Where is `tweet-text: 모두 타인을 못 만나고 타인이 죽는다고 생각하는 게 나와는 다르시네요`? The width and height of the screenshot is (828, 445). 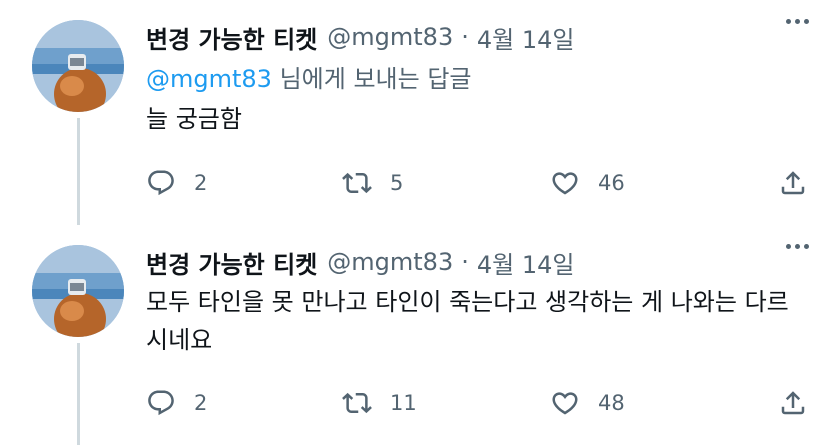
tweet-text: 모두 타인을 못 만나고 타인이 죽는다고 생각하는 게 나와는 다르시네요 is located at coordinates (467, 321).